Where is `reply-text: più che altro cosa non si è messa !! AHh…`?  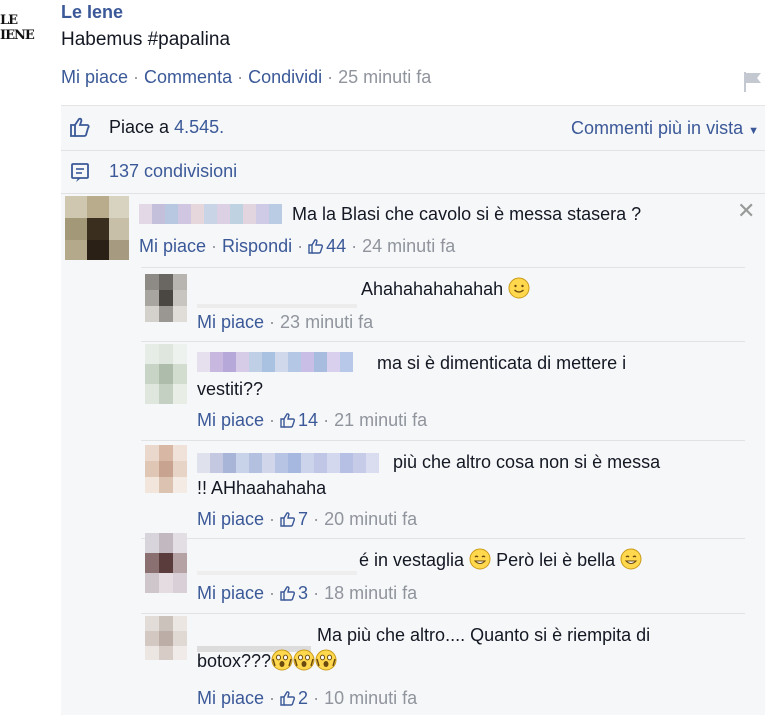
reply-text: più che altro cosa non si è messa !! AHh… is located at coordinates (429, 475).